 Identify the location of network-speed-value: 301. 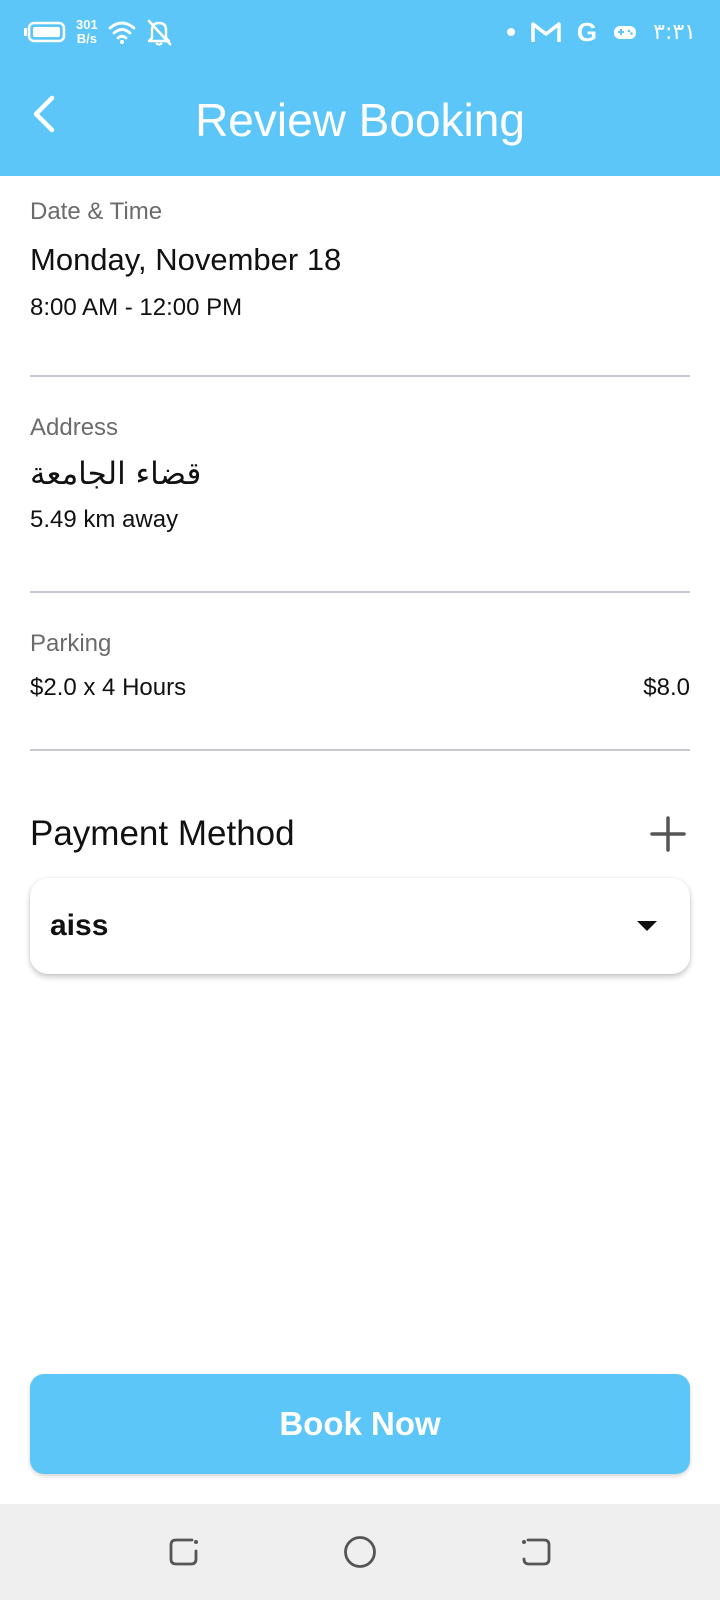
(87, 24).